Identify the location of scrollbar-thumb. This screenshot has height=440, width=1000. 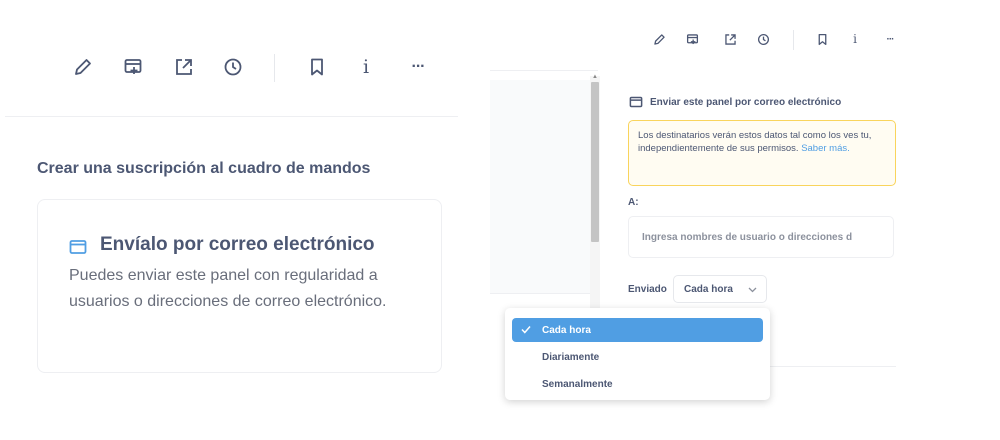
(595, 162).